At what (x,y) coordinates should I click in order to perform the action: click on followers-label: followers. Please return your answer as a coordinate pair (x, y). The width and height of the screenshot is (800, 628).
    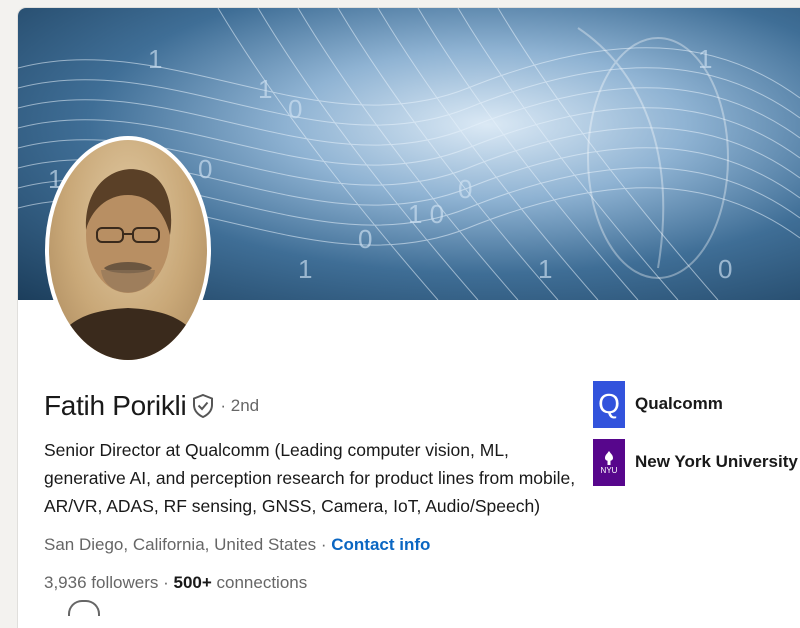
    Looking at the image, I should click on (122, 582).